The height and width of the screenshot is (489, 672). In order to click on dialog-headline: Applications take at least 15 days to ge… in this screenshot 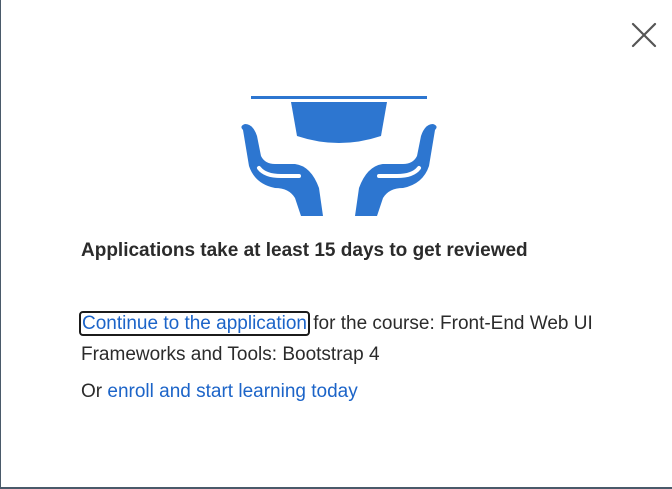, I will do `click(304, 250)`.